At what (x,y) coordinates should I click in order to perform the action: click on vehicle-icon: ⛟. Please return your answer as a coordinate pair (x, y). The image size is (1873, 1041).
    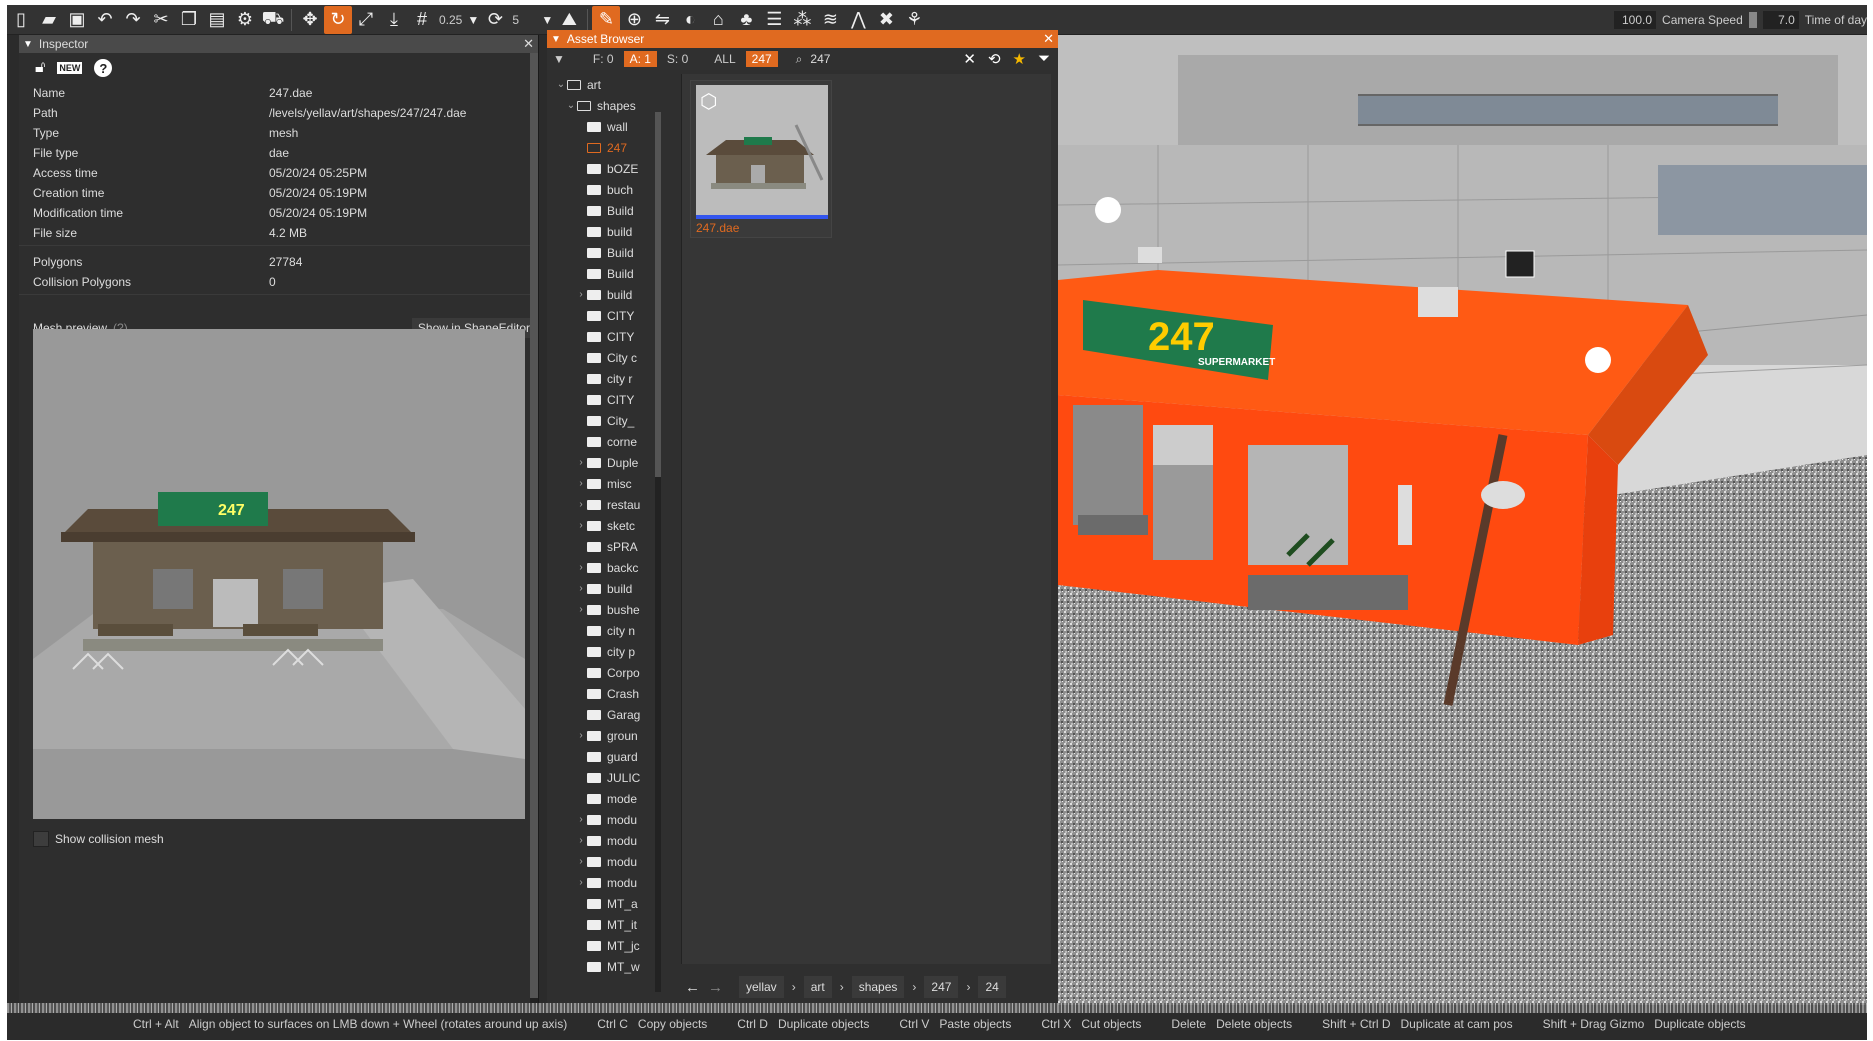
    Looking at the image, I should click on (273, 20).